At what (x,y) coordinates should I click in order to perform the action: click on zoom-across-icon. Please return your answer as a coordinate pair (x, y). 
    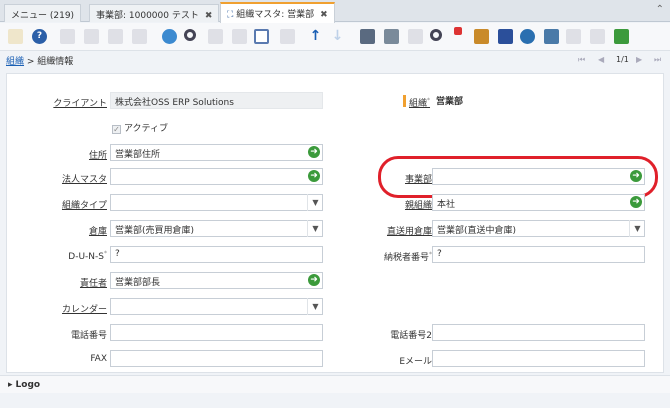
    Looking at the image, I should click on (458, 31).